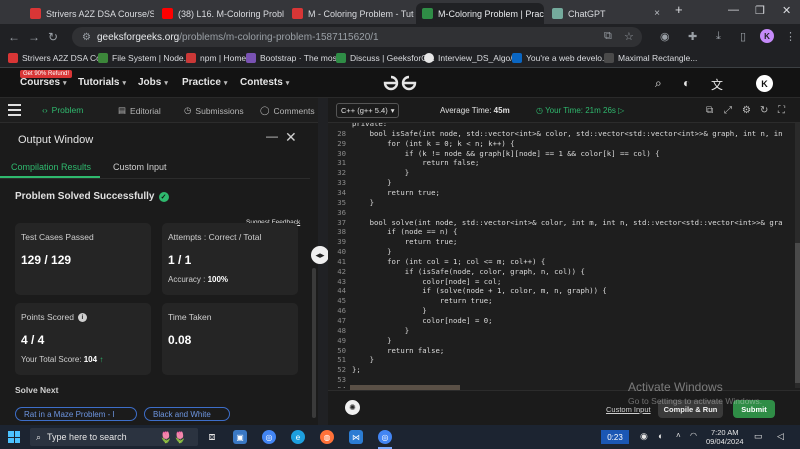 The height and width of the screenshot is (449, 800). I want to click on photos-icon: ▣, so click(240, 437).